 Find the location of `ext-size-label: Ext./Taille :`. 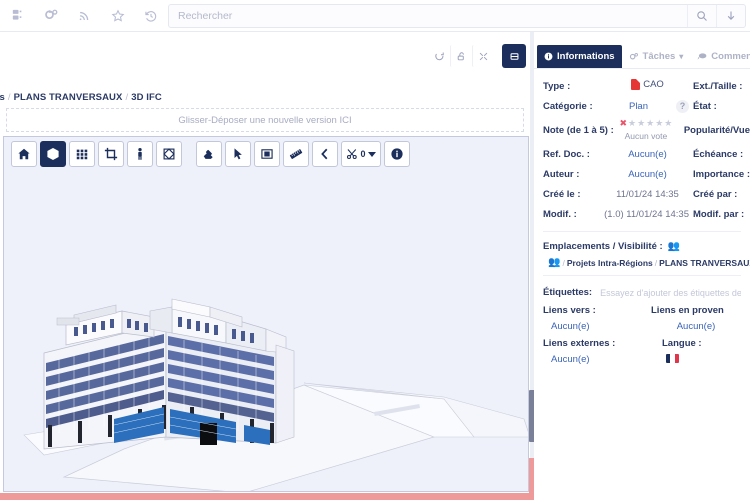

ext-size-label: Ext./Taille : is located at coordinates (718, 86).